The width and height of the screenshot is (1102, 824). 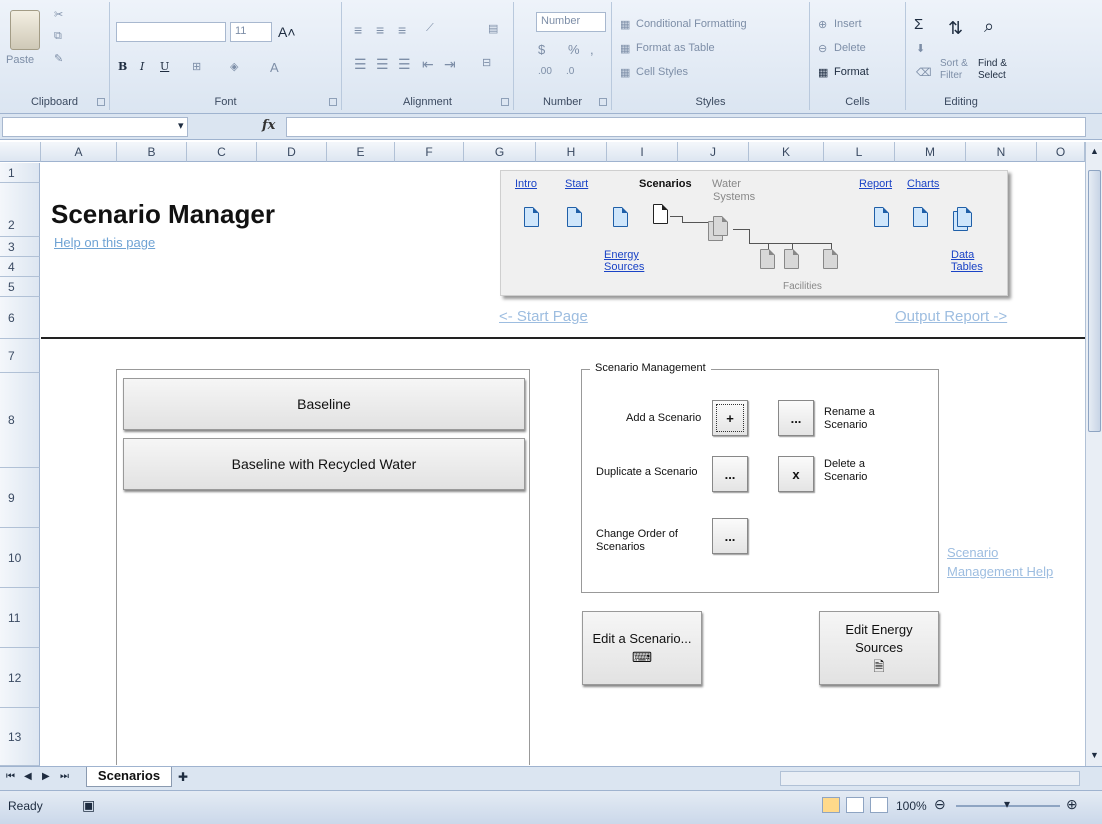 I want to click on column-header: E, so click(x=361, y=152).